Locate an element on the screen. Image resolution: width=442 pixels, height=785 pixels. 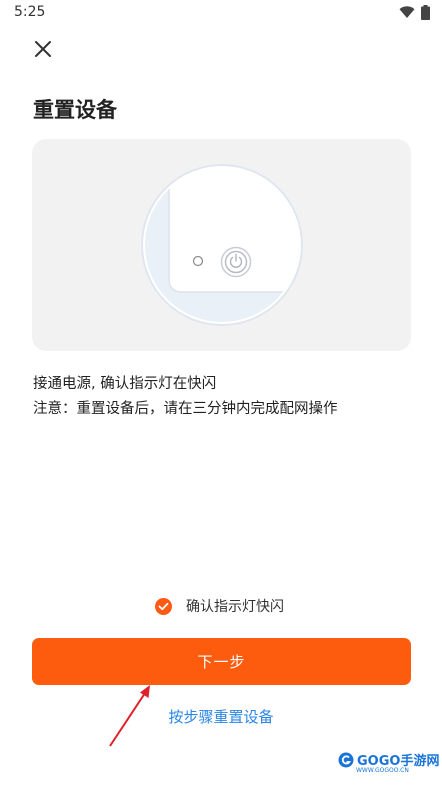
watermark-subtext: WWW.GOGOO.CN is located at coordinates (382, 770).